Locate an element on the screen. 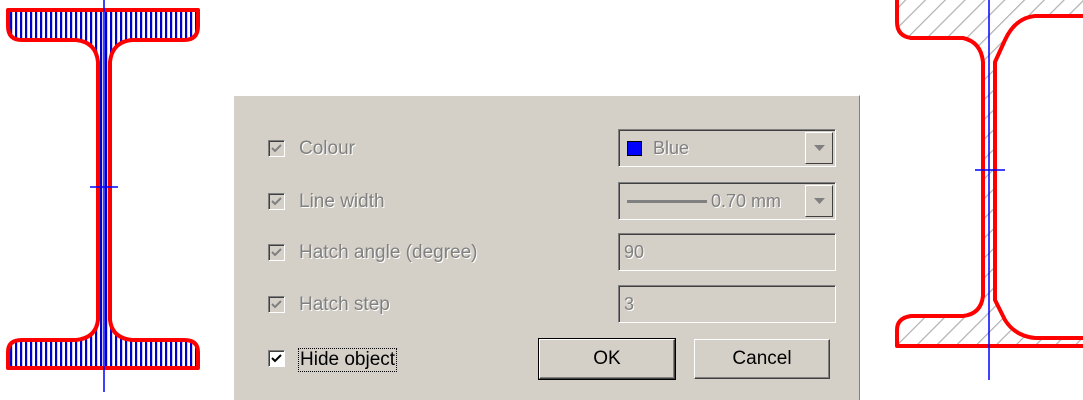 The image size is (1083, 400). line-width-dropdown-button is located at coordinates (819, 201).